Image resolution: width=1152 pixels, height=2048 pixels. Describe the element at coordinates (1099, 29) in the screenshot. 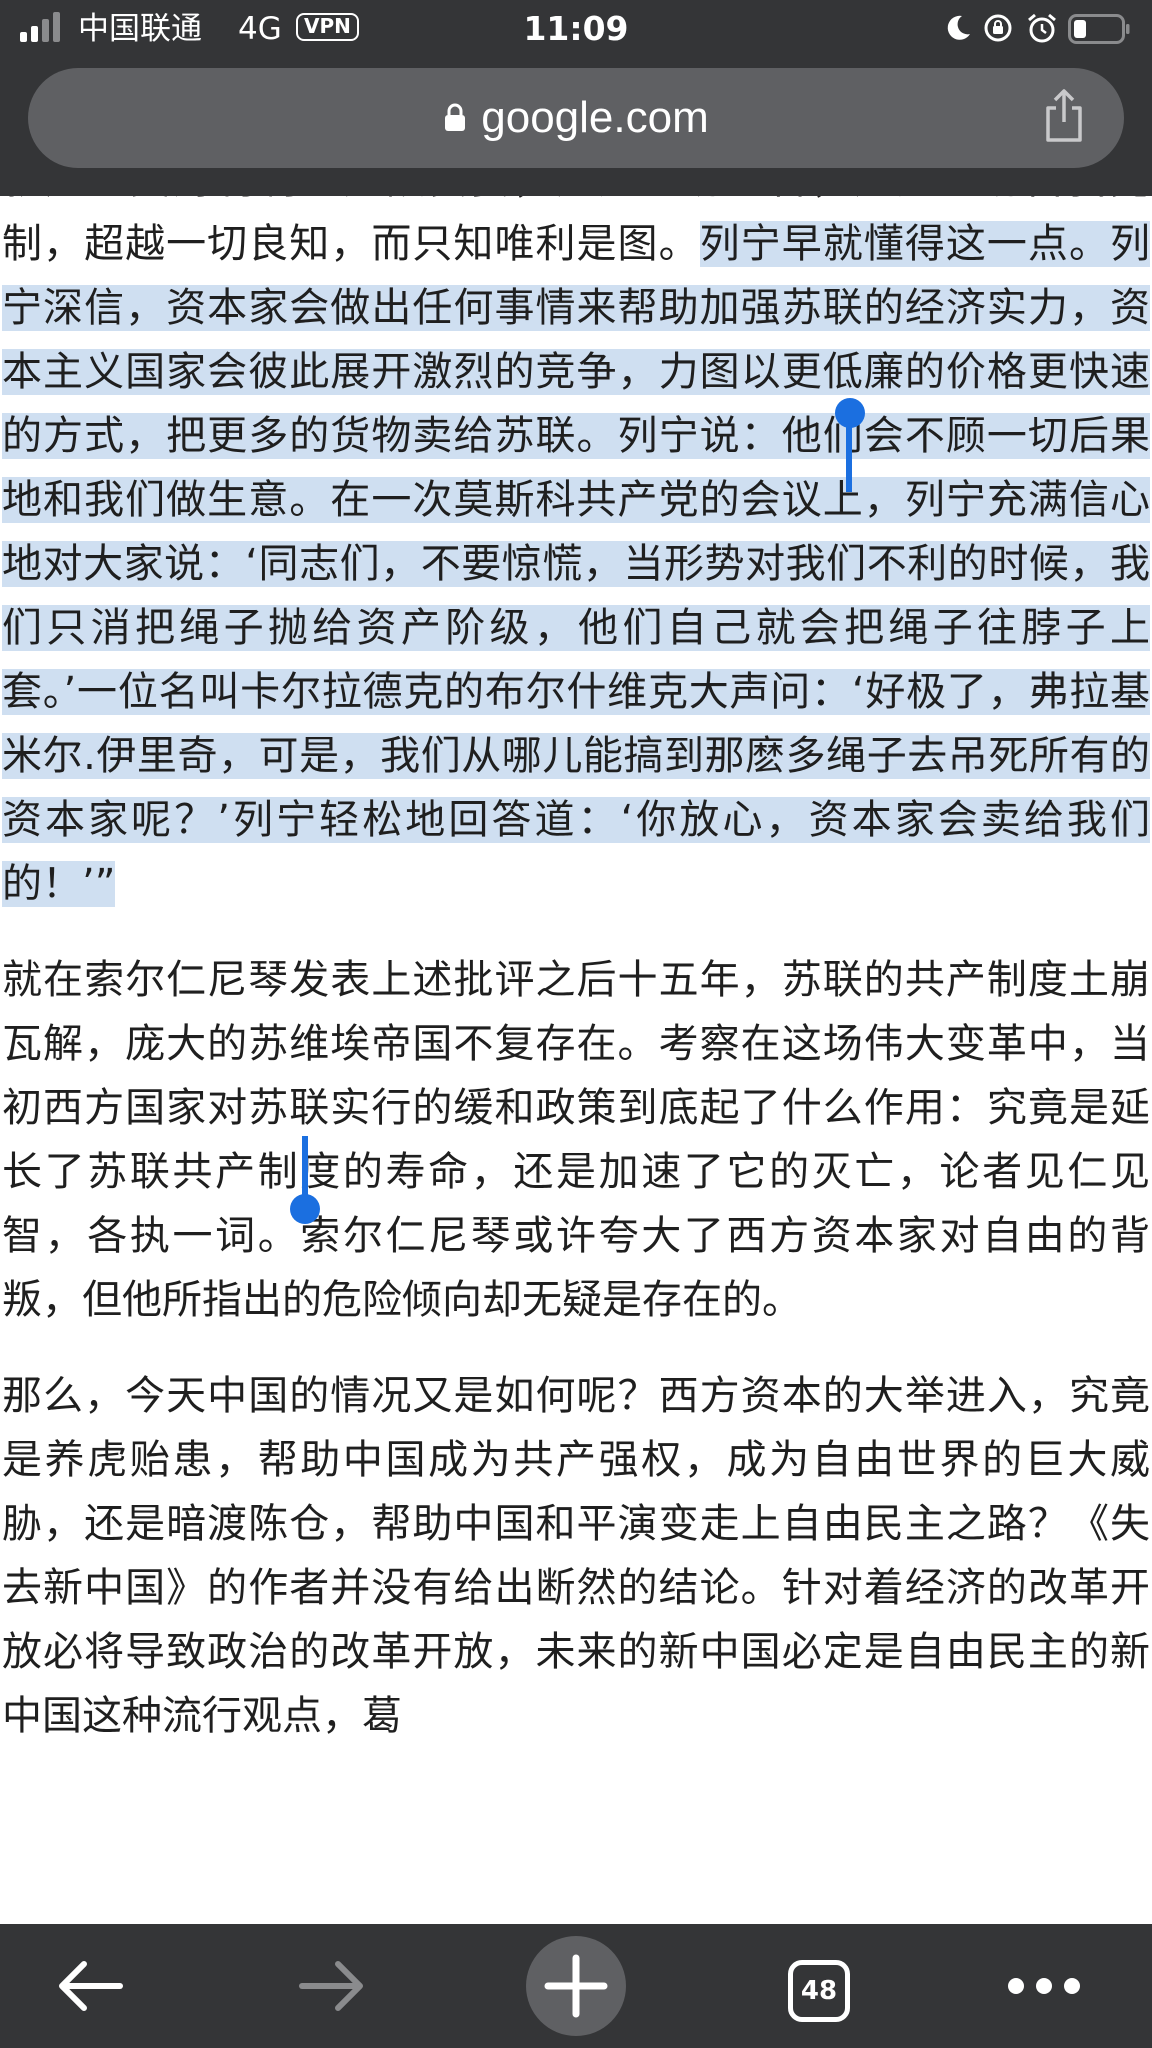

I see `battery-icon` at that location.